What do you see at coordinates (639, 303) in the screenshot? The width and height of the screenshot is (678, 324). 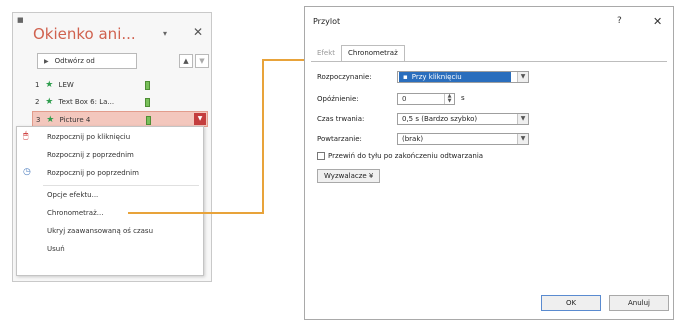 I see `cancel-button: Anuluj` at bounding box center [639, 303].